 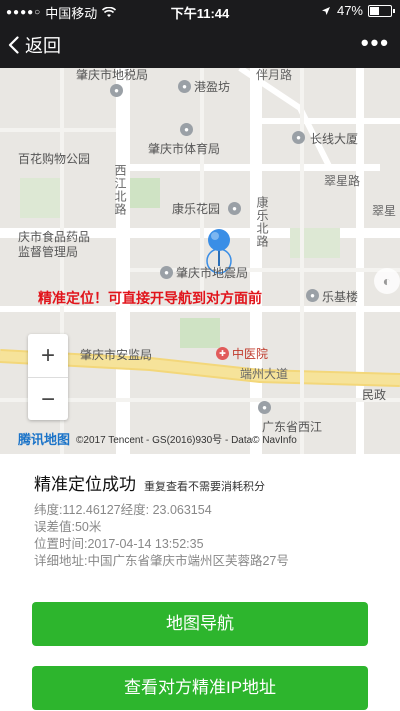 What do you see at coordinates (116, 355) in the screenshot?
I see `map-label: 肇庆市安监局` at bounding box center [116, 355].